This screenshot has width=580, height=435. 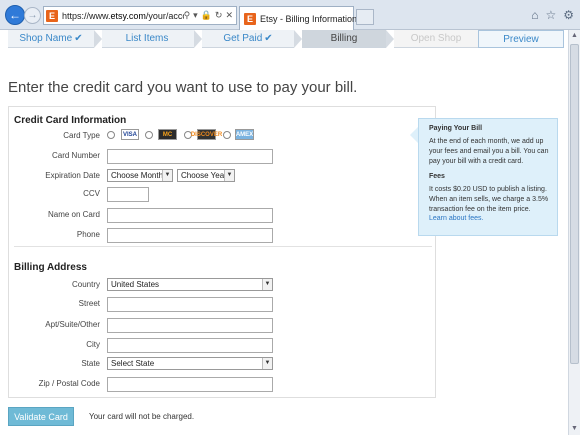 I want to click on vertical-scrollbar: ▲ ▼, so click(x=574, y=232).